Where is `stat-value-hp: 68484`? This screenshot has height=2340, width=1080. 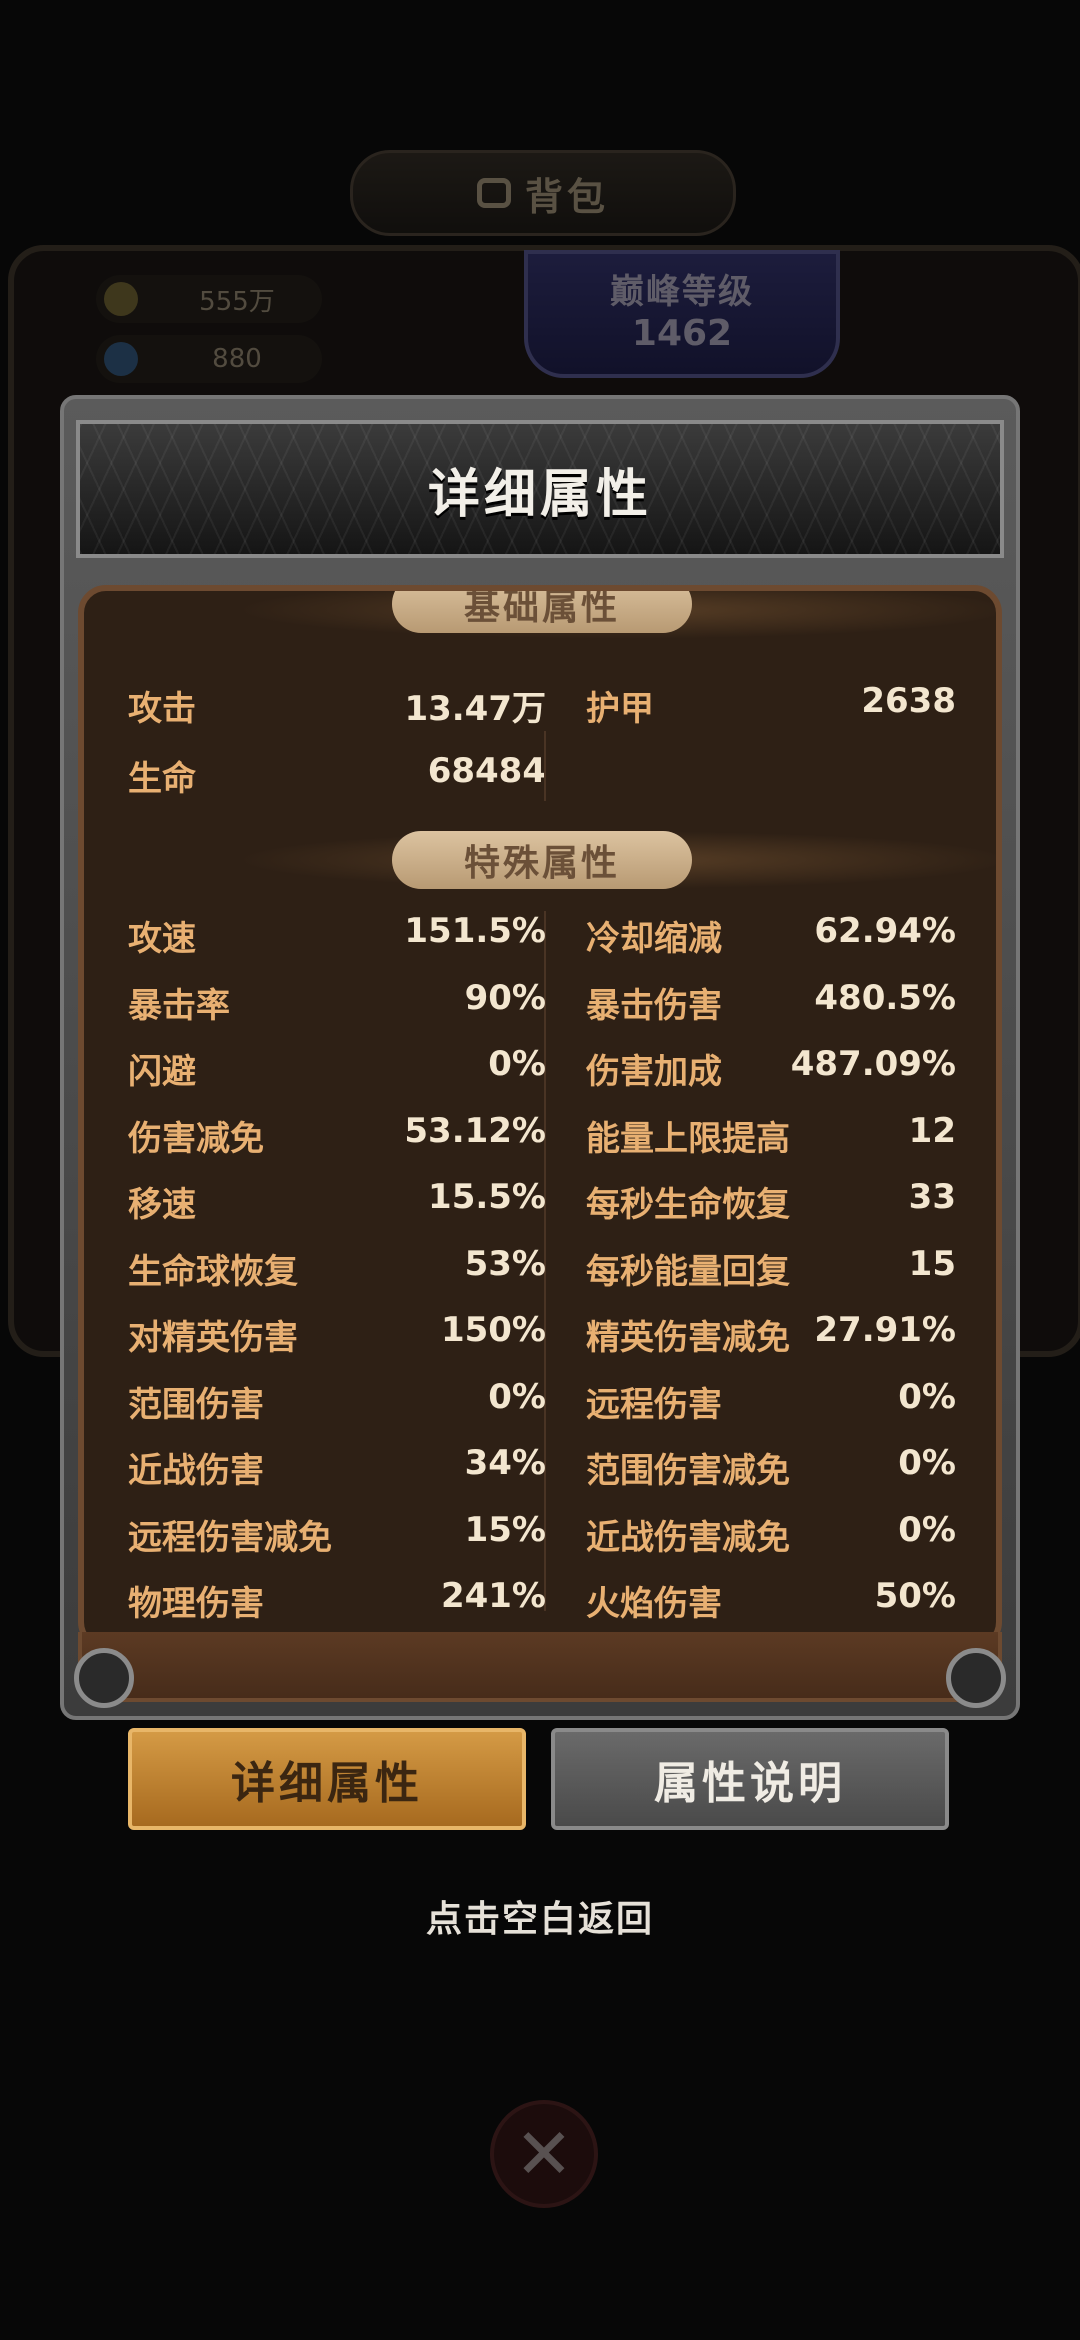 stat-value-hp: 68484 is located at coordinates (486, 771).